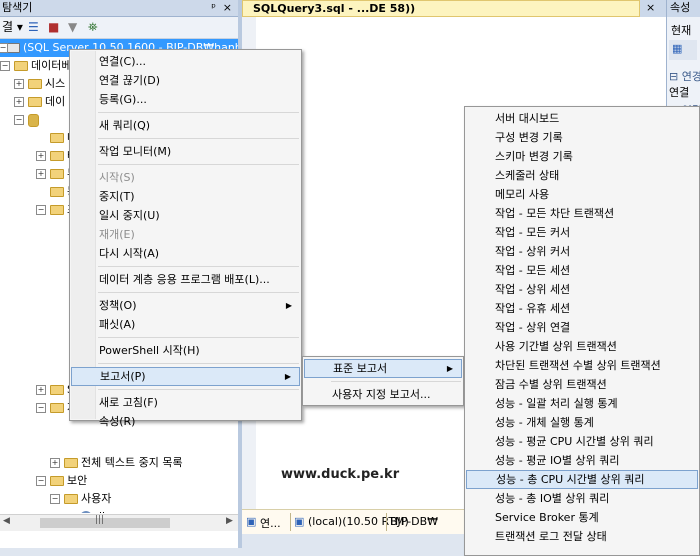 The width and height of the screenshot is (700, 556). I want to click on properties-current: 현재, so click(681, 30).